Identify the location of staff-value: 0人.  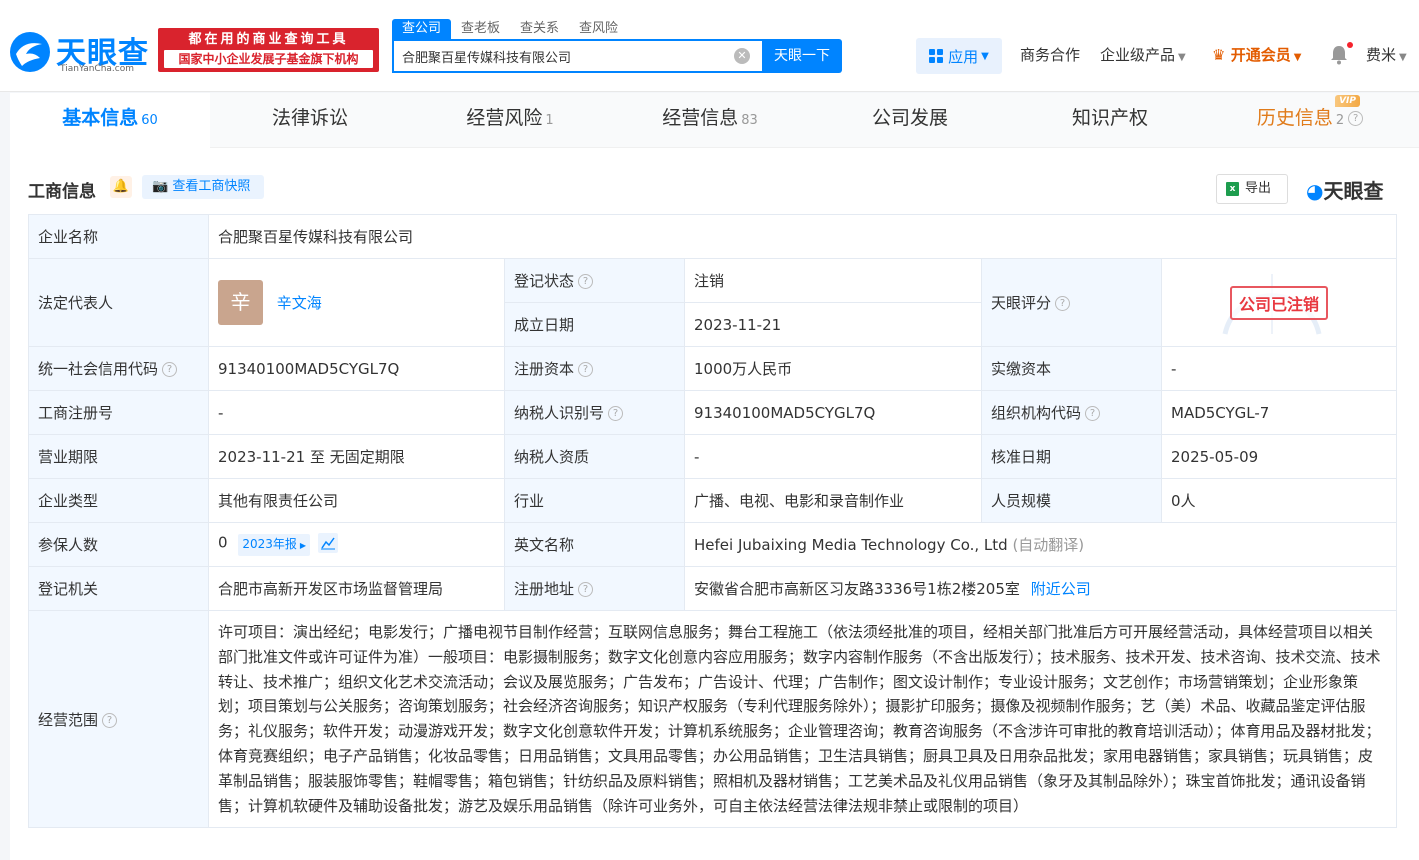
(1279, 500).